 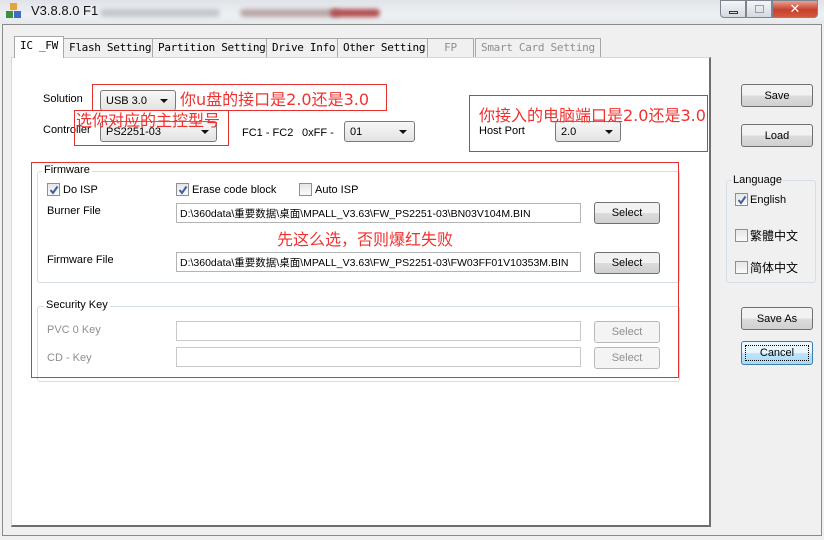 I want to click on language-english-label: English, so click(x=768, y=199).